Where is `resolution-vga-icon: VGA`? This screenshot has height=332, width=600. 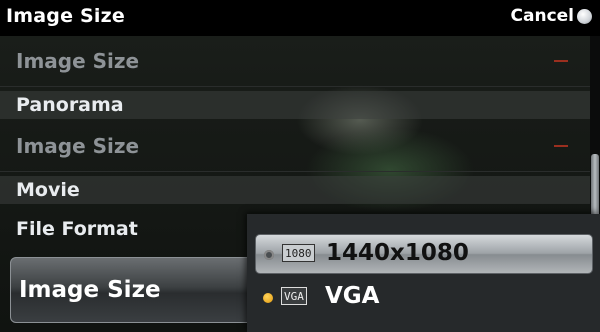
resolution-vga-icon: VGA is located at coordinates (294, 296).